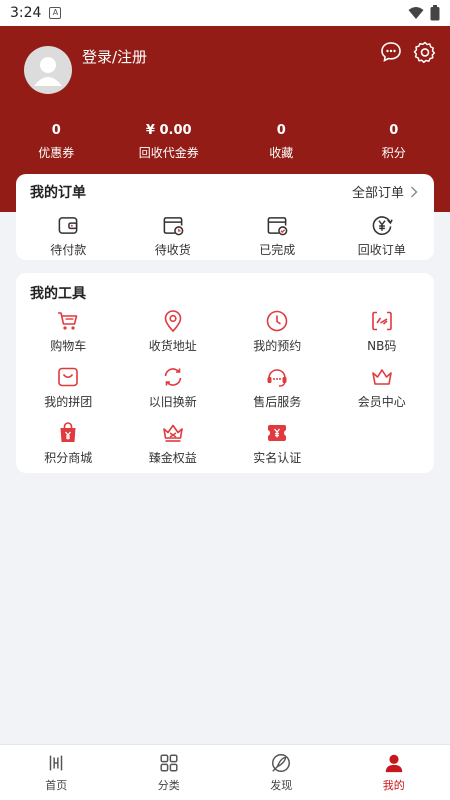 The image size is (450, 800). I want to click on tool-points-mall: 积分商城, so click(68, 449).